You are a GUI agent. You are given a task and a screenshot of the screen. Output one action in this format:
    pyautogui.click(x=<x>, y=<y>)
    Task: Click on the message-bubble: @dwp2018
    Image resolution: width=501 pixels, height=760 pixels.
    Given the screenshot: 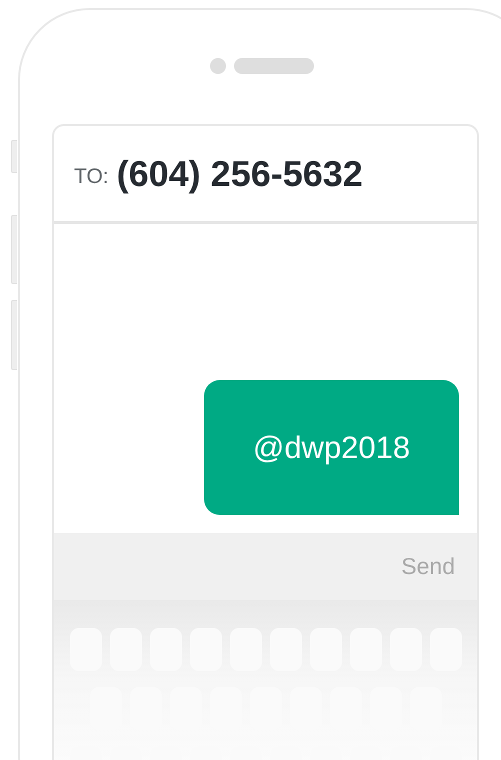 What is the action you would take?
    pyautogui.click(x=331, y=447)
    